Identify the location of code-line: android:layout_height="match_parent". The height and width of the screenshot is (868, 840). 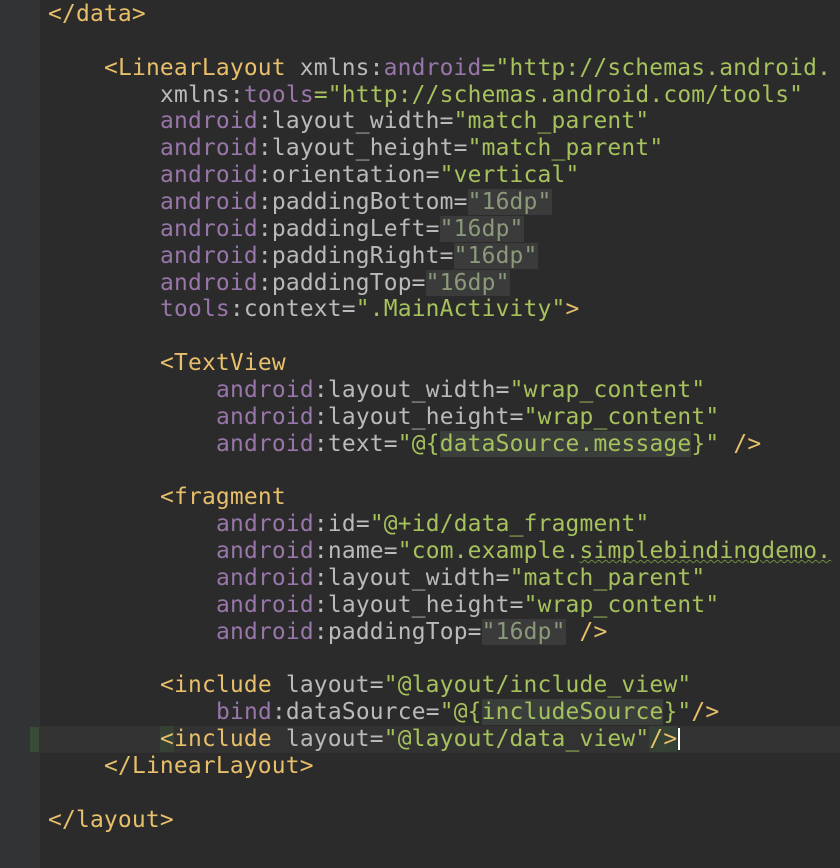
(411, 148).